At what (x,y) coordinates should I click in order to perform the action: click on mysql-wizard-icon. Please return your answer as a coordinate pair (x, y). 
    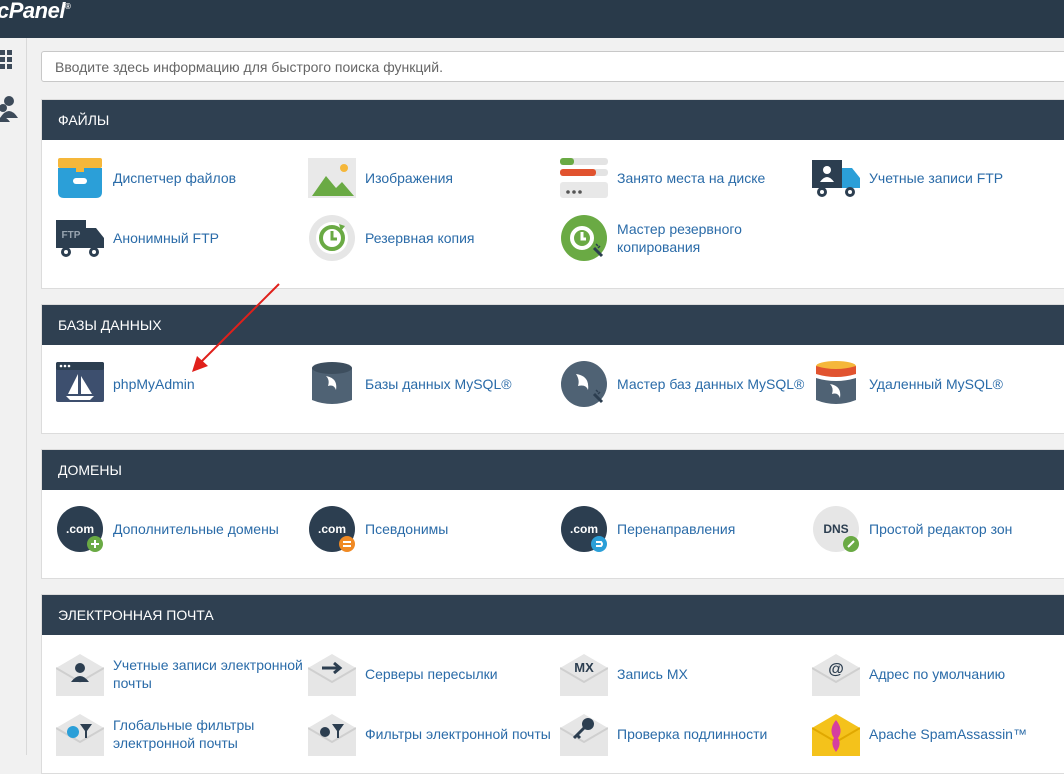
    Looking at the image, I should click on (584, 384).